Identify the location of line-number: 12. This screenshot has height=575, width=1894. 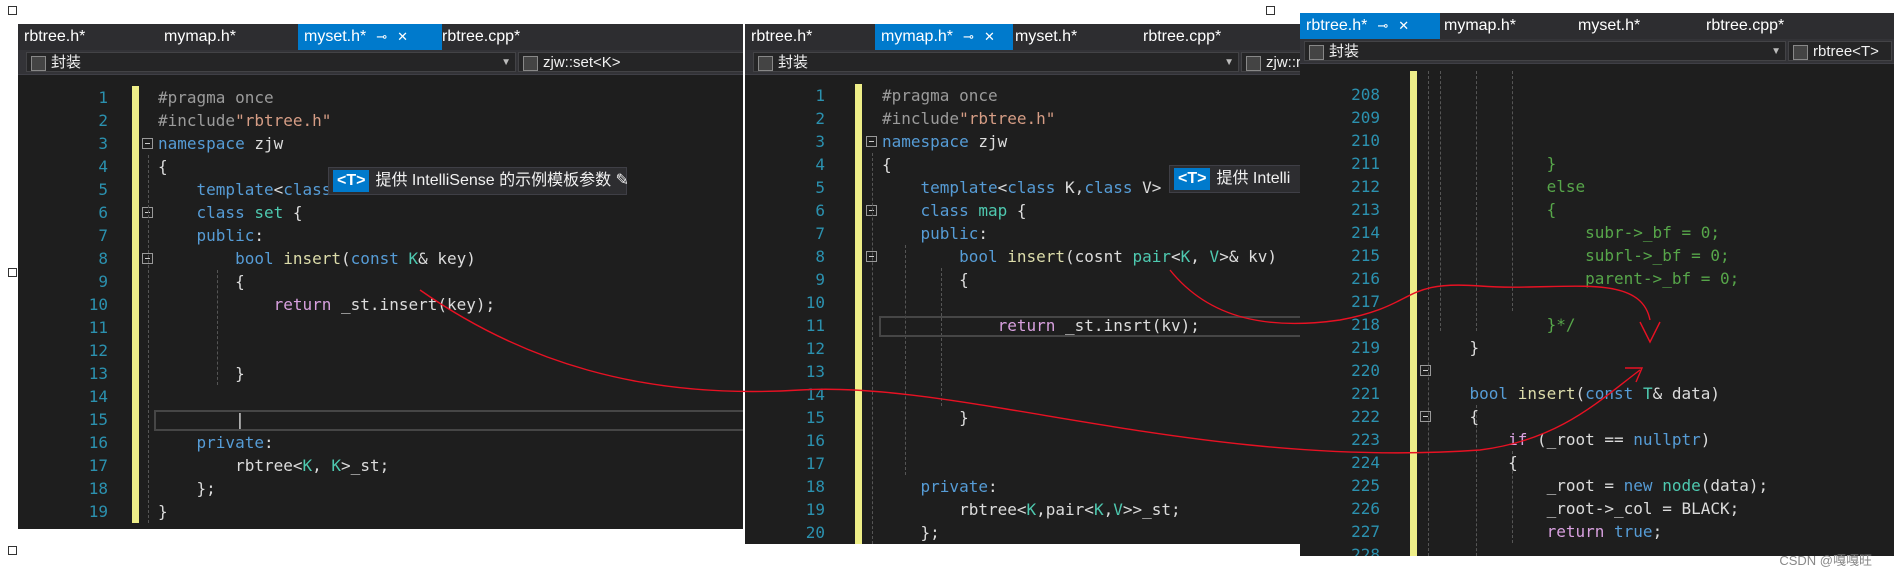
(98, 350).